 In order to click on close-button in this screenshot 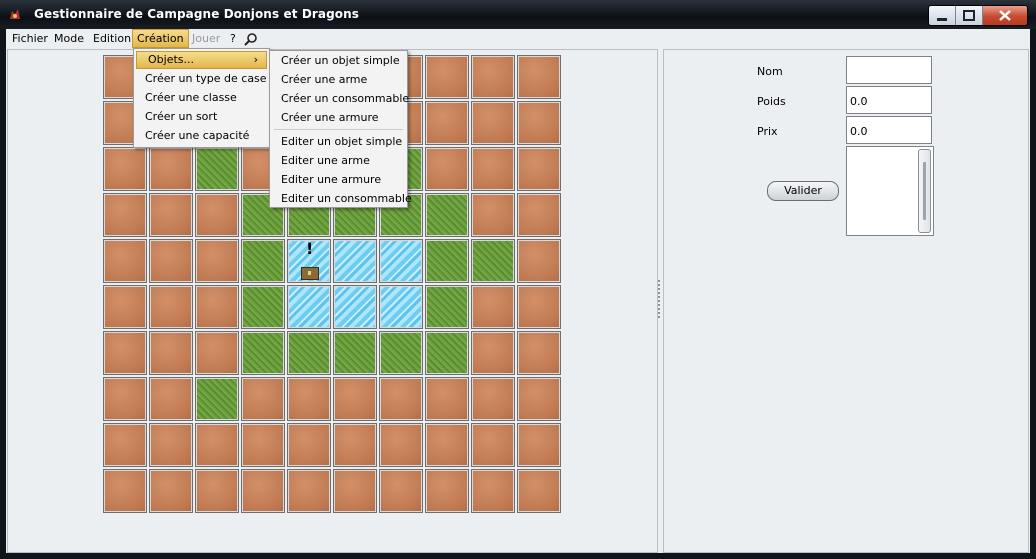, I will do `click(1004, 15)`.